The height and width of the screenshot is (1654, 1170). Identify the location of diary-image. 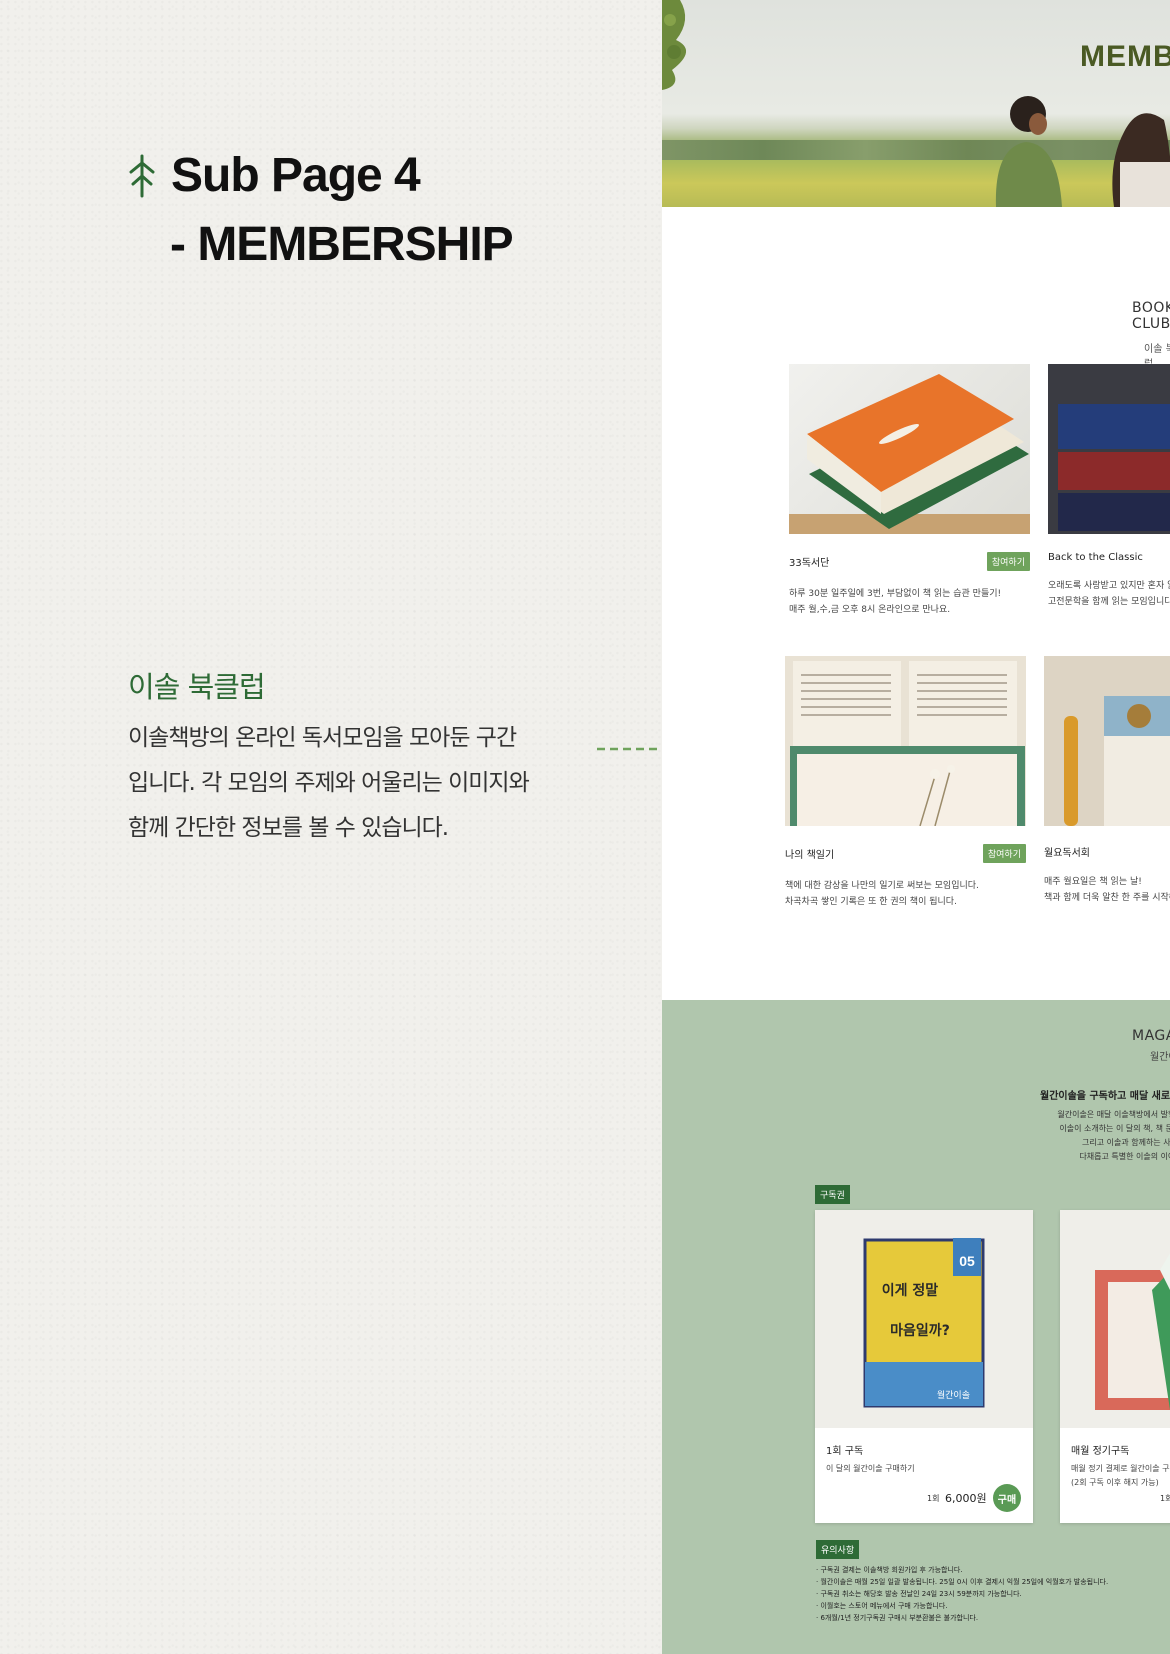
(905, 741).